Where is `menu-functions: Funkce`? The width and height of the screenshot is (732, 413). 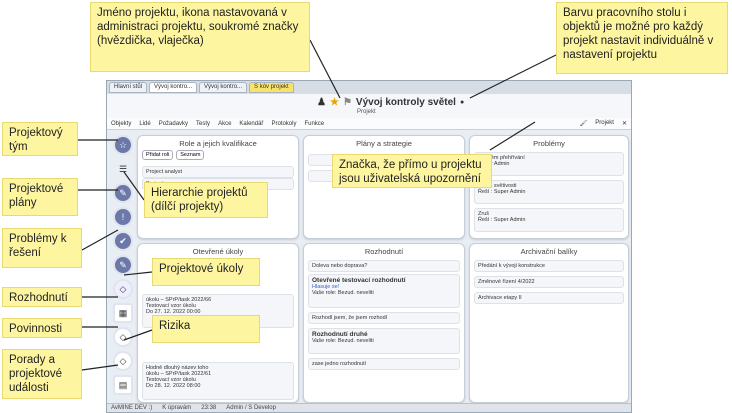
menu-functions: Funkce is located at coordinates (314, 124).